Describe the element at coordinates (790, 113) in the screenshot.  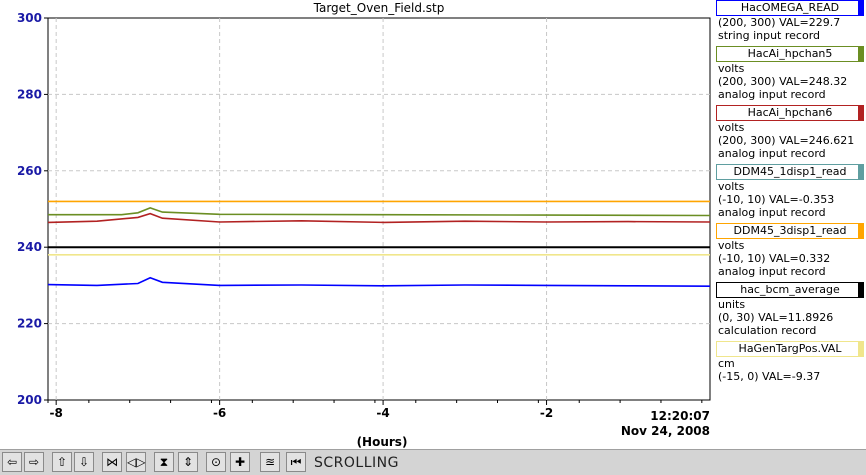
I see `legend-name: HacAi_hpchan6` at that location.